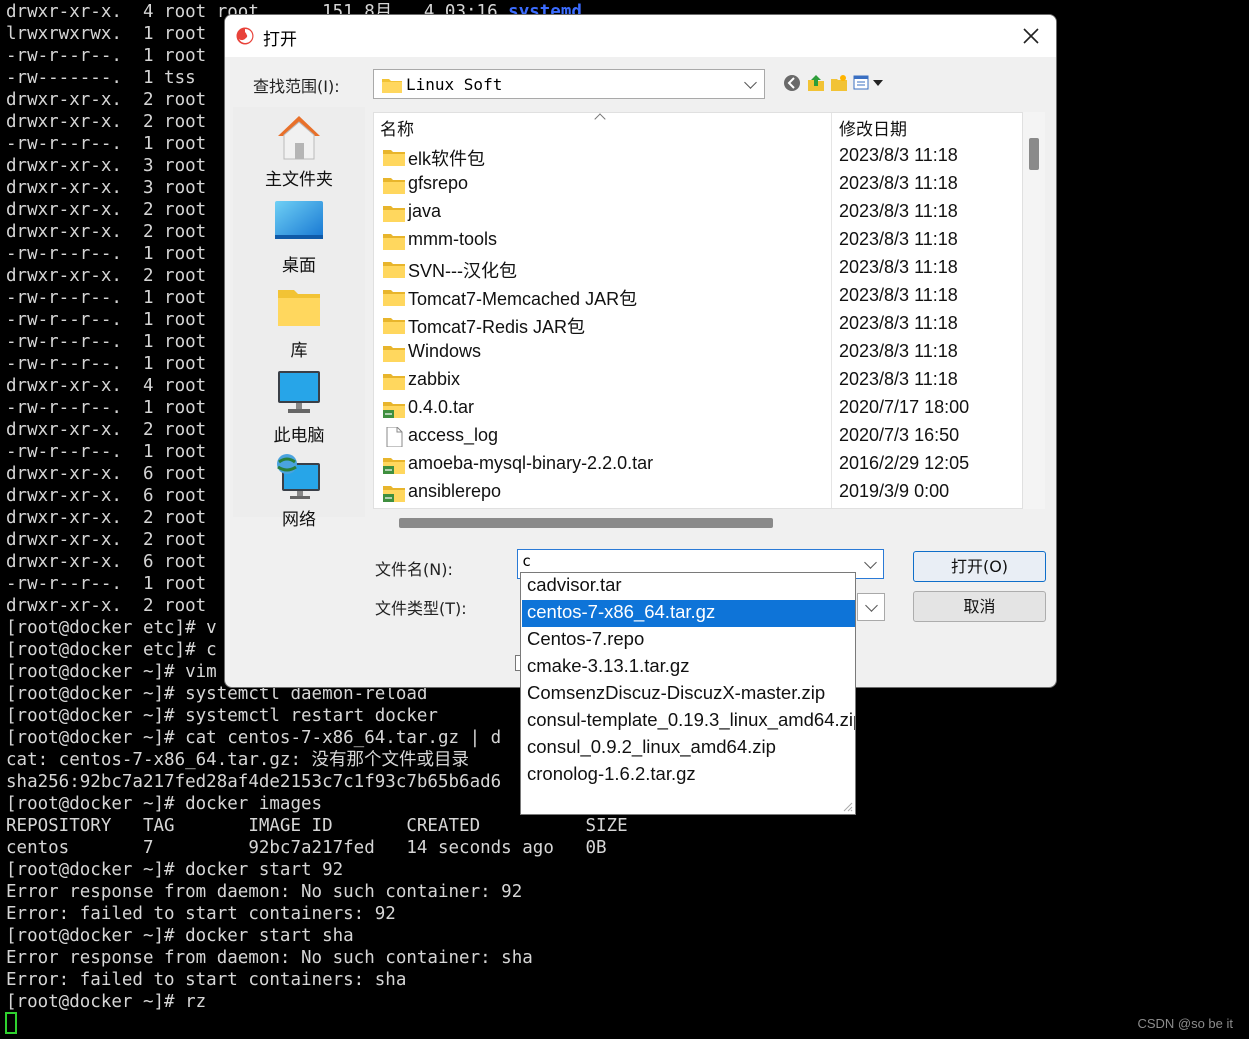  What do you see at coordinates (299, 179) in the screenshot?
I see `place-label: 主文件夹` at bounding box center [299, 179].